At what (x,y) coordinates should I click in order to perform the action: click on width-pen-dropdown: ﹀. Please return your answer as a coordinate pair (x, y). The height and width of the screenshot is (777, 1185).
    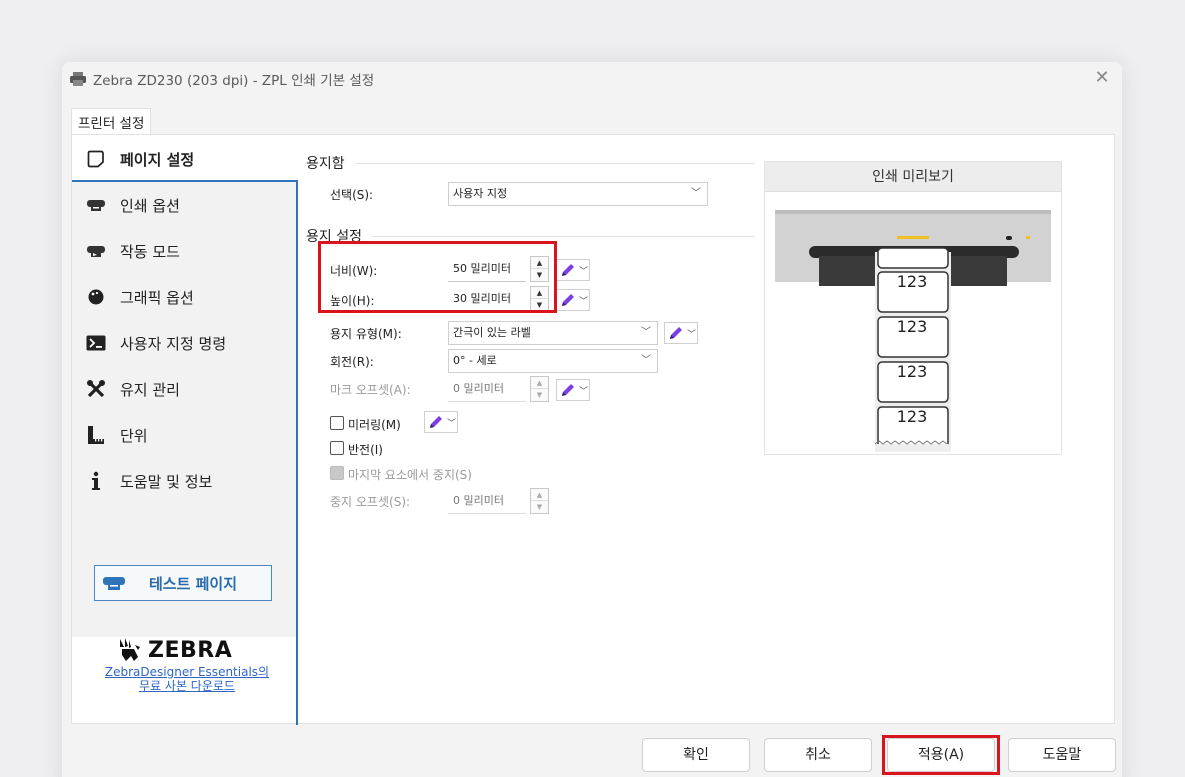
    Looking at the image, I should click on (573, 270).